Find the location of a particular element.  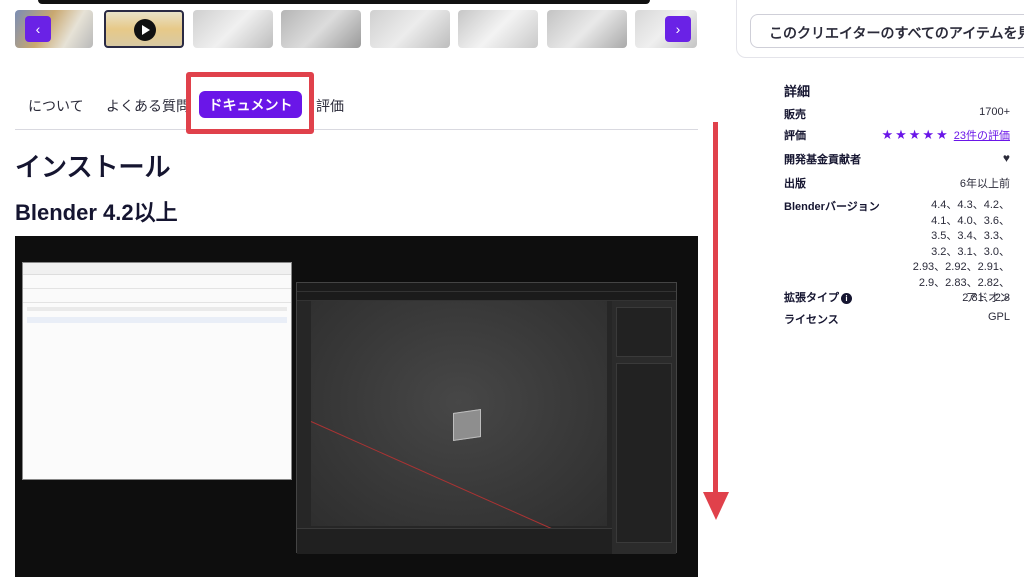

content-tabs: について よくある質問 ドキュメント 評価 is located at coordinates (356, 109).